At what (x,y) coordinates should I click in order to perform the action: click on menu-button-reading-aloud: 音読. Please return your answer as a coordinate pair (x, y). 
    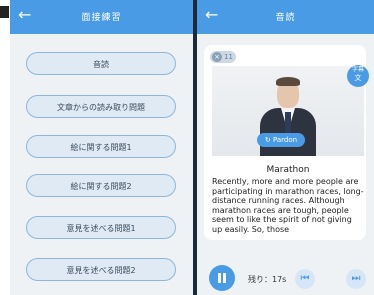
    Looking at the image, I should click on (101, 63).